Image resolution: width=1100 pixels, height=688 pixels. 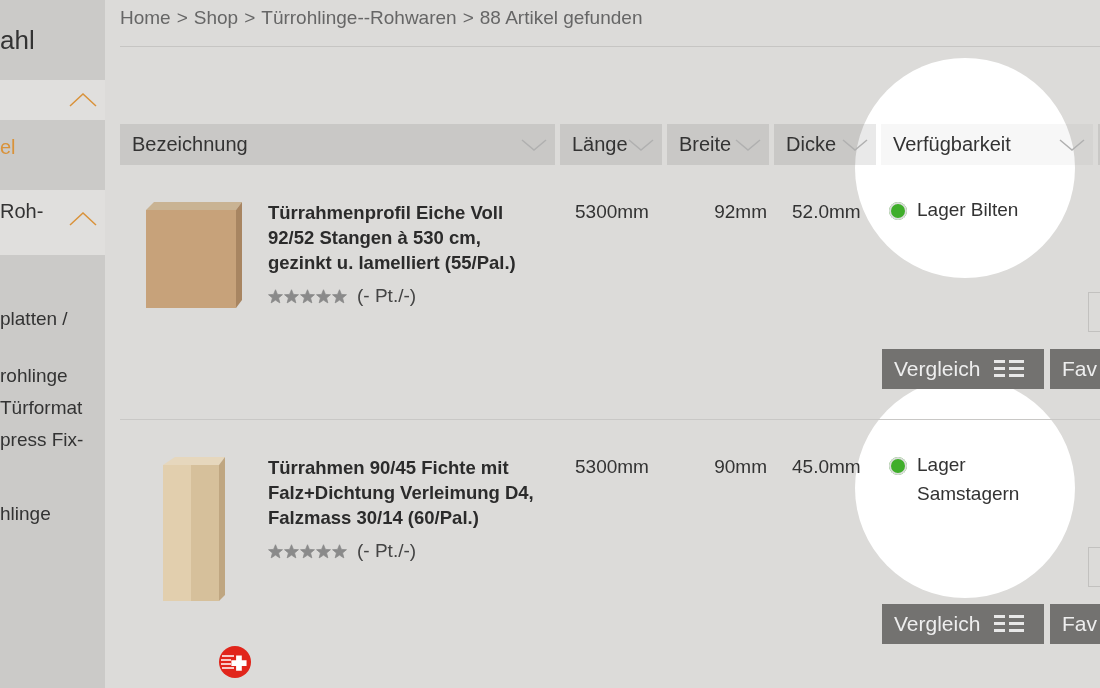 I want to click on column-header: Länge, so click(x=611, y=144).